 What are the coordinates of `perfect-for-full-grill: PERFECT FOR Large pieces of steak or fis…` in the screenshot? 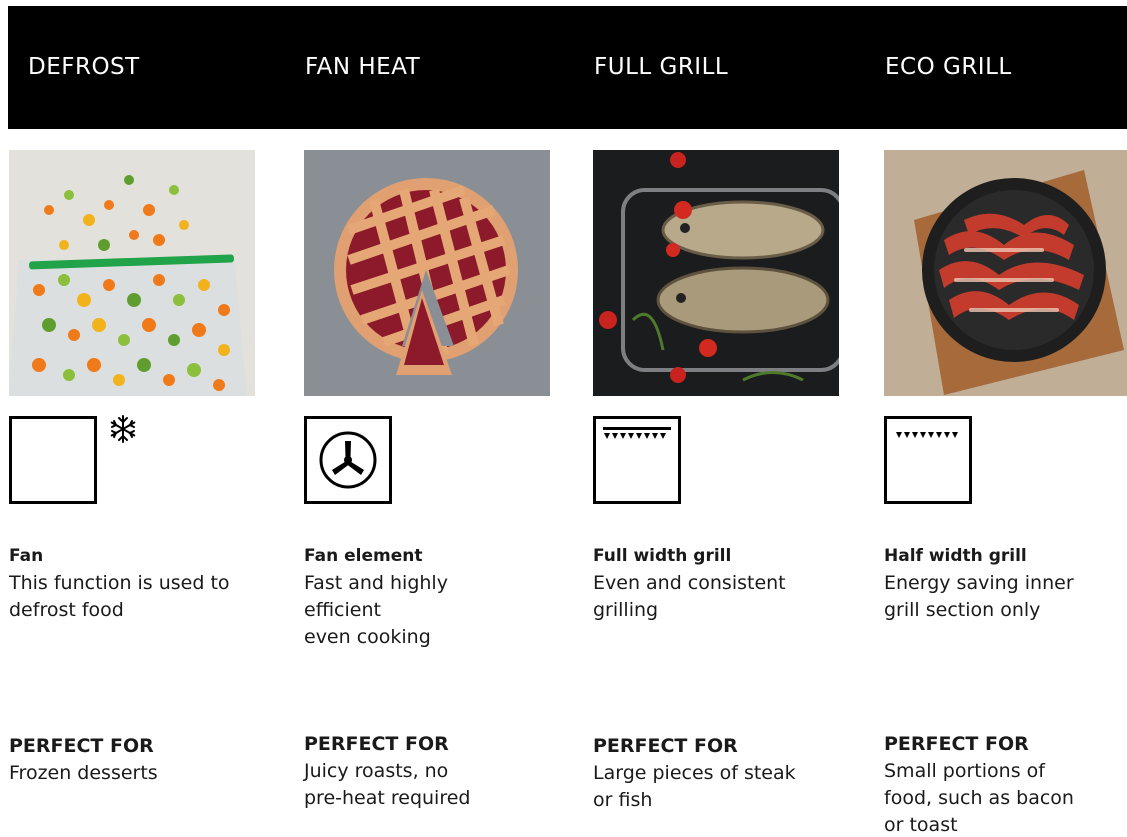 It's located at (723, 773).